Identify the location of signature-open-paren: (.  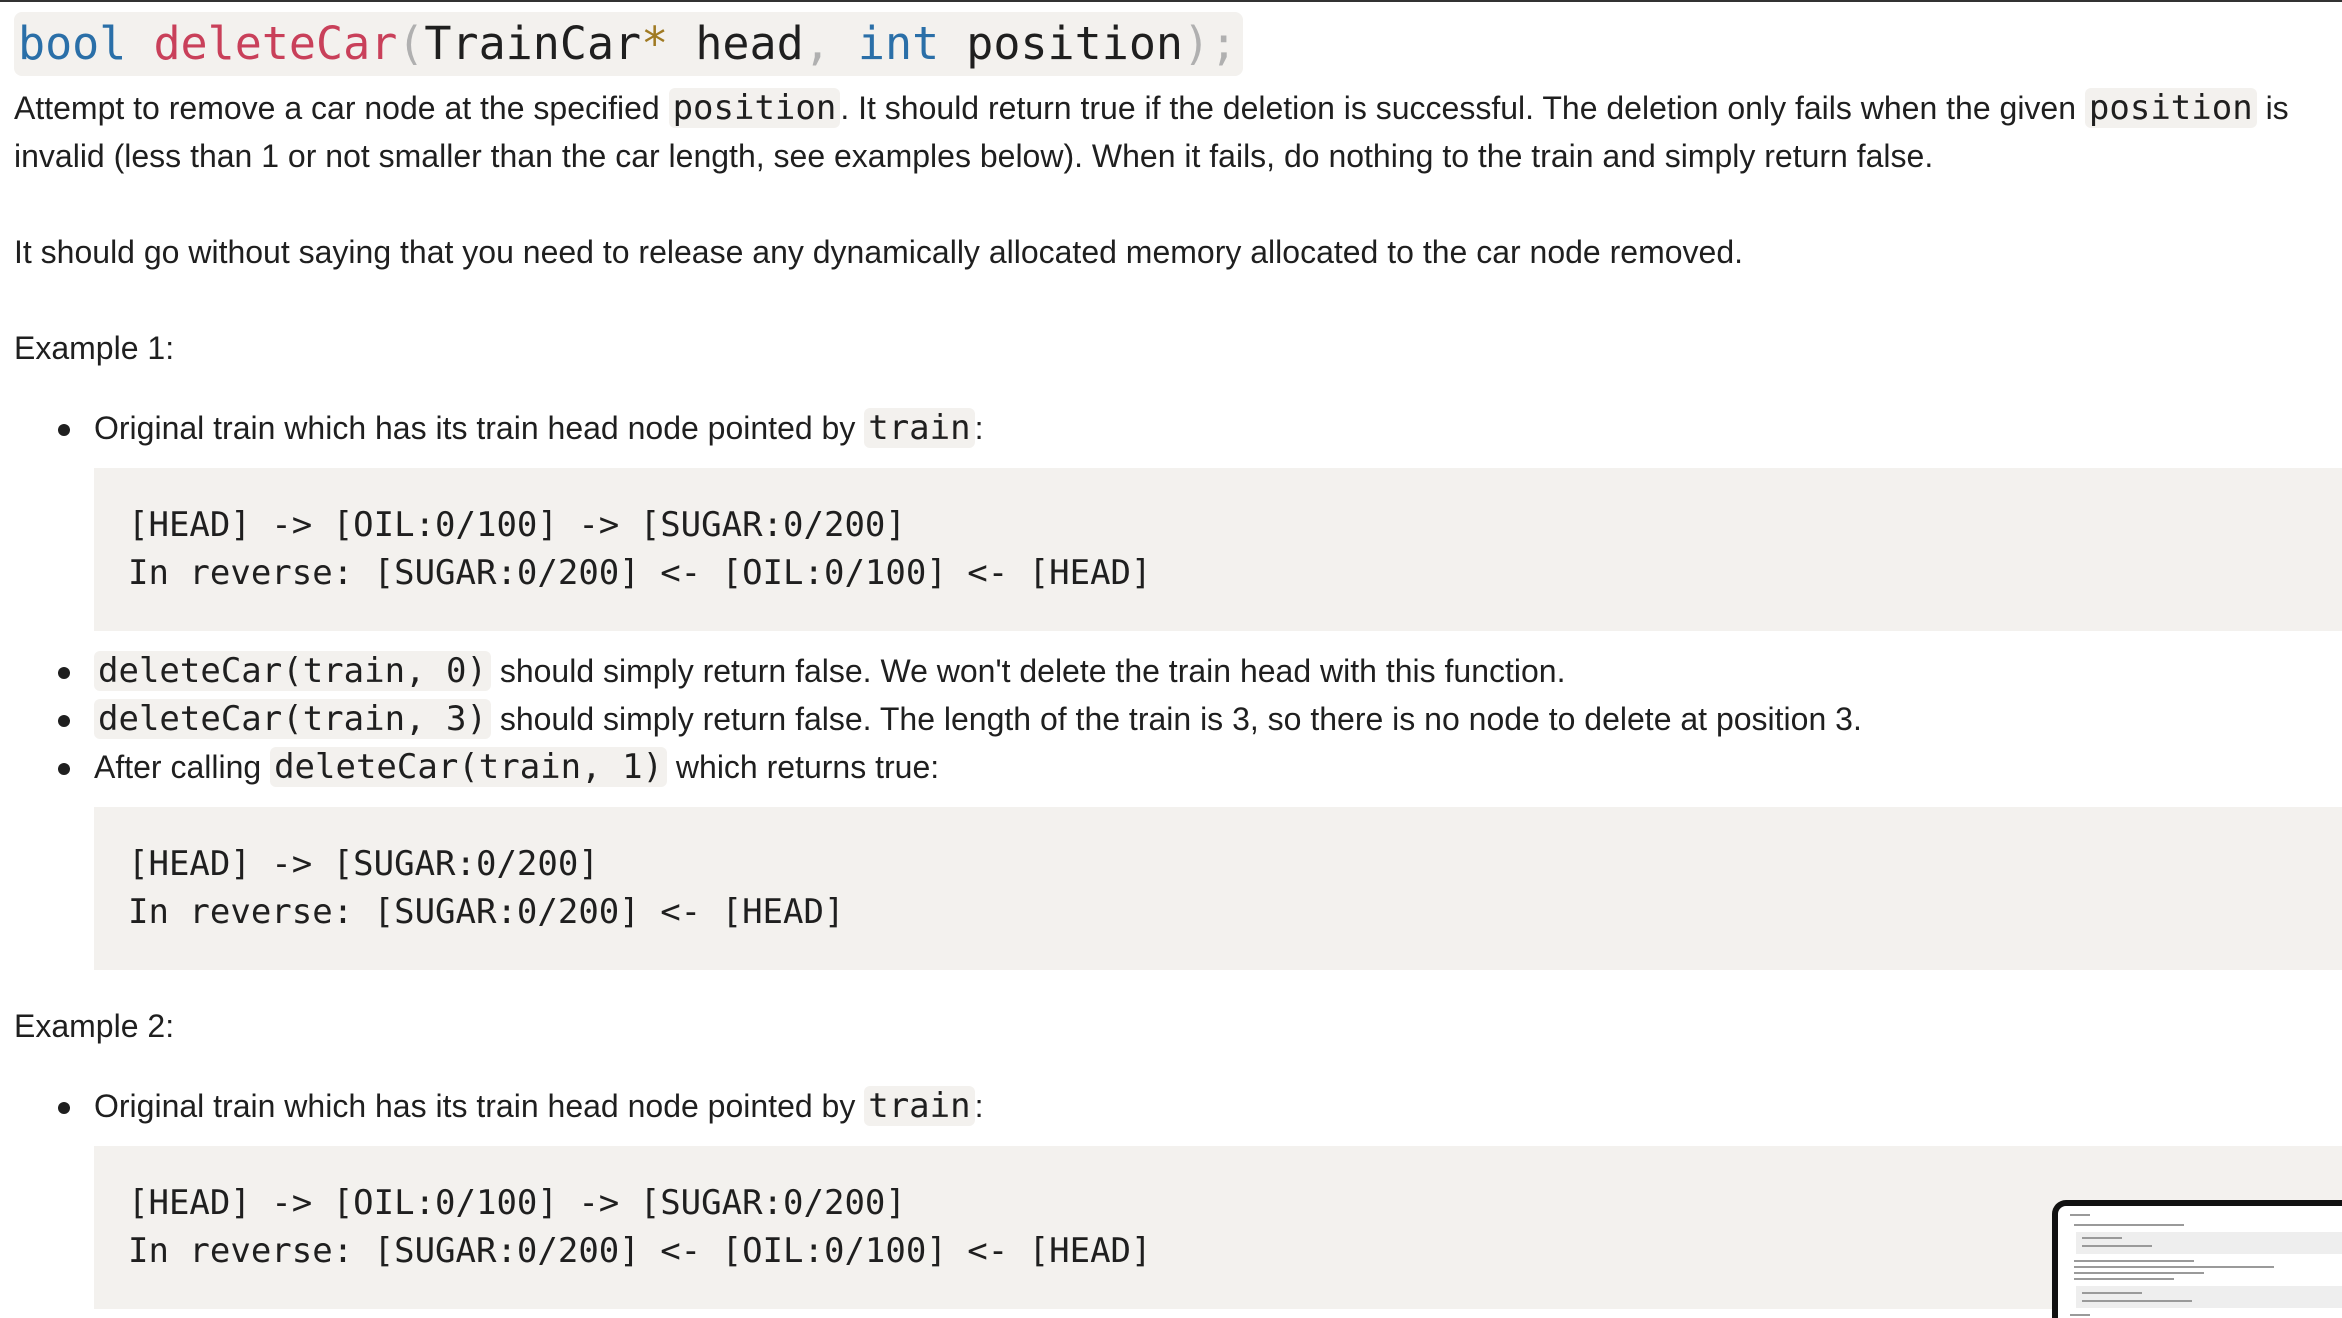
(411, 43).